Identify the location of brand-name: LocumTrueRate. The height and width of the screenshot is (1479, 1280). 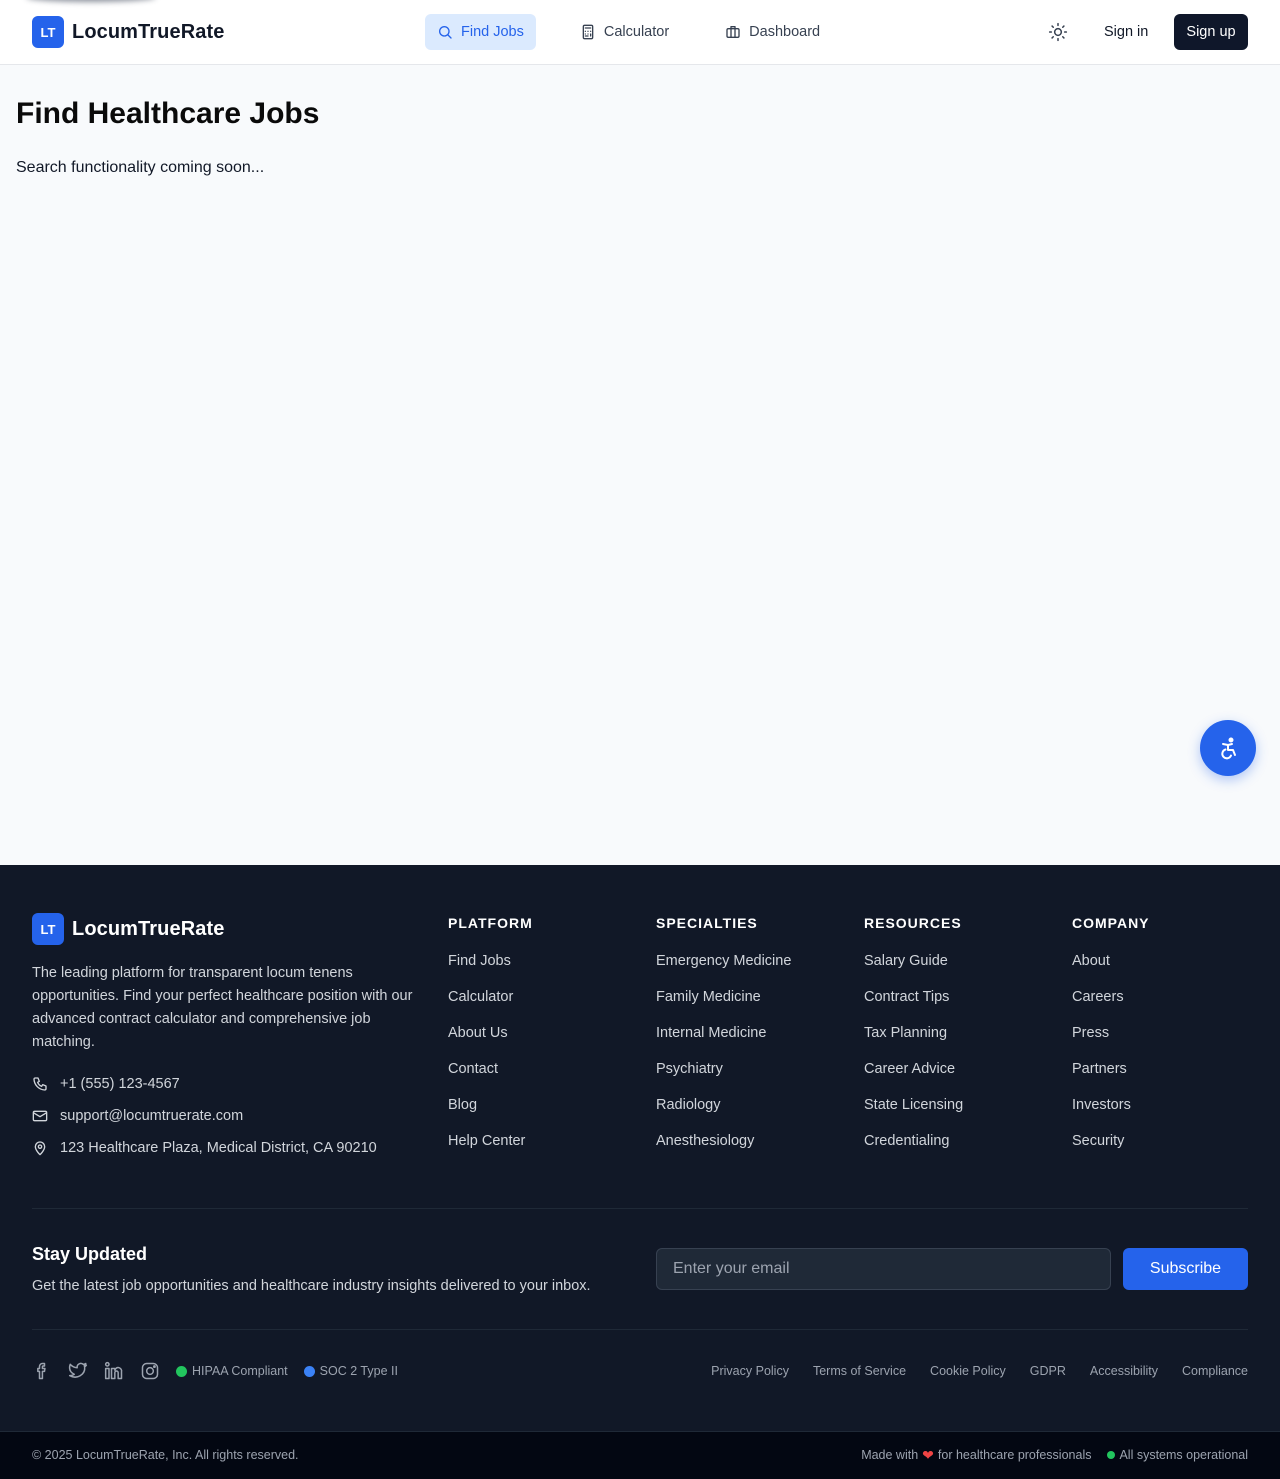
(148, 31).